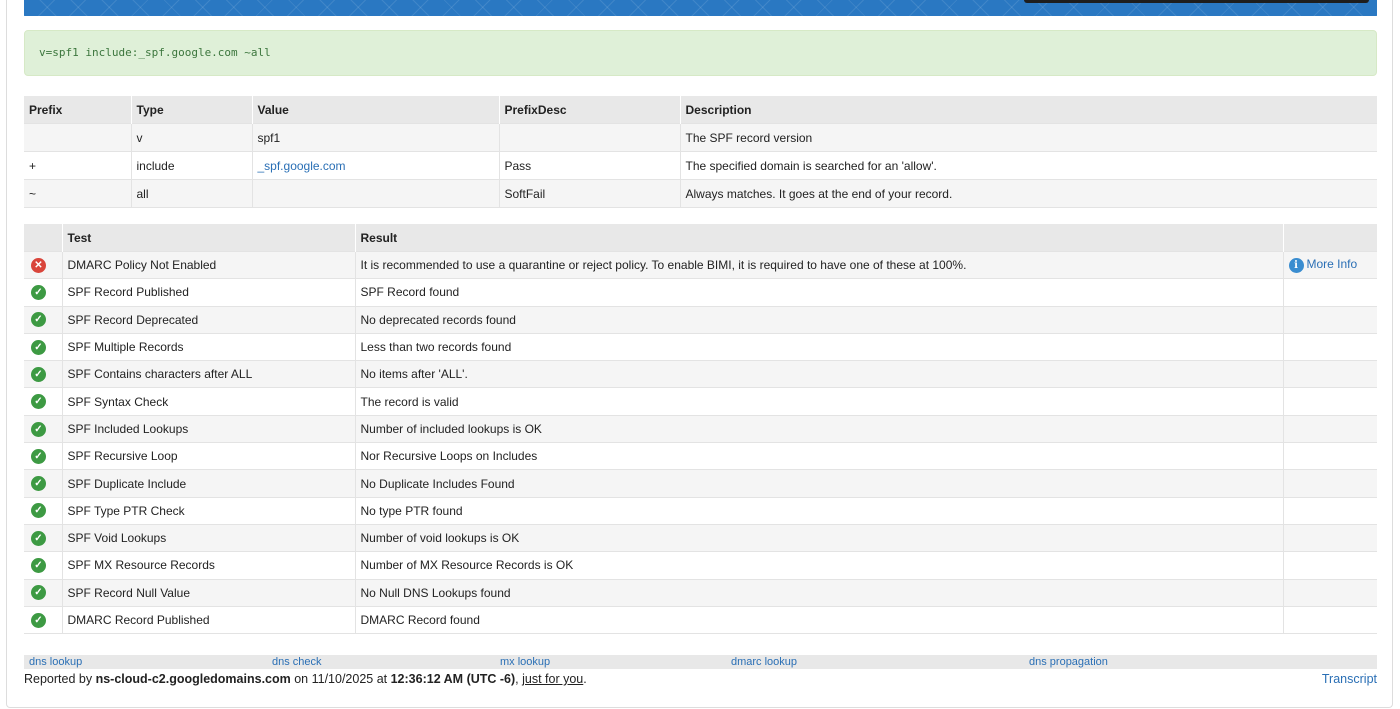 The height and width of the screenshot is (709, 1400). What do you see at coordinates (209, 537) in the screenshot?
I see `cell-test: SPF Void Lookups` at bounding box center [209, 537].